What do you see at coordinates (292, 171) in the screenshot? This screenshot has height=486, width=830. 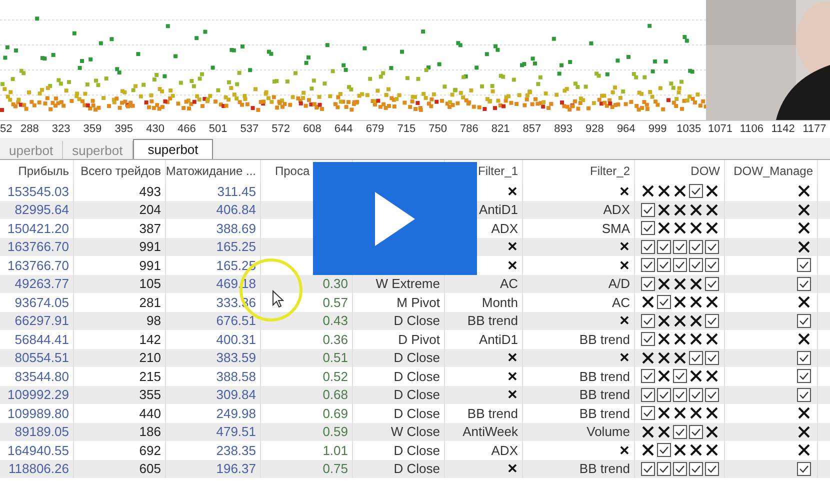 I see `column-header: Проса` at bounding box center [292, 171].